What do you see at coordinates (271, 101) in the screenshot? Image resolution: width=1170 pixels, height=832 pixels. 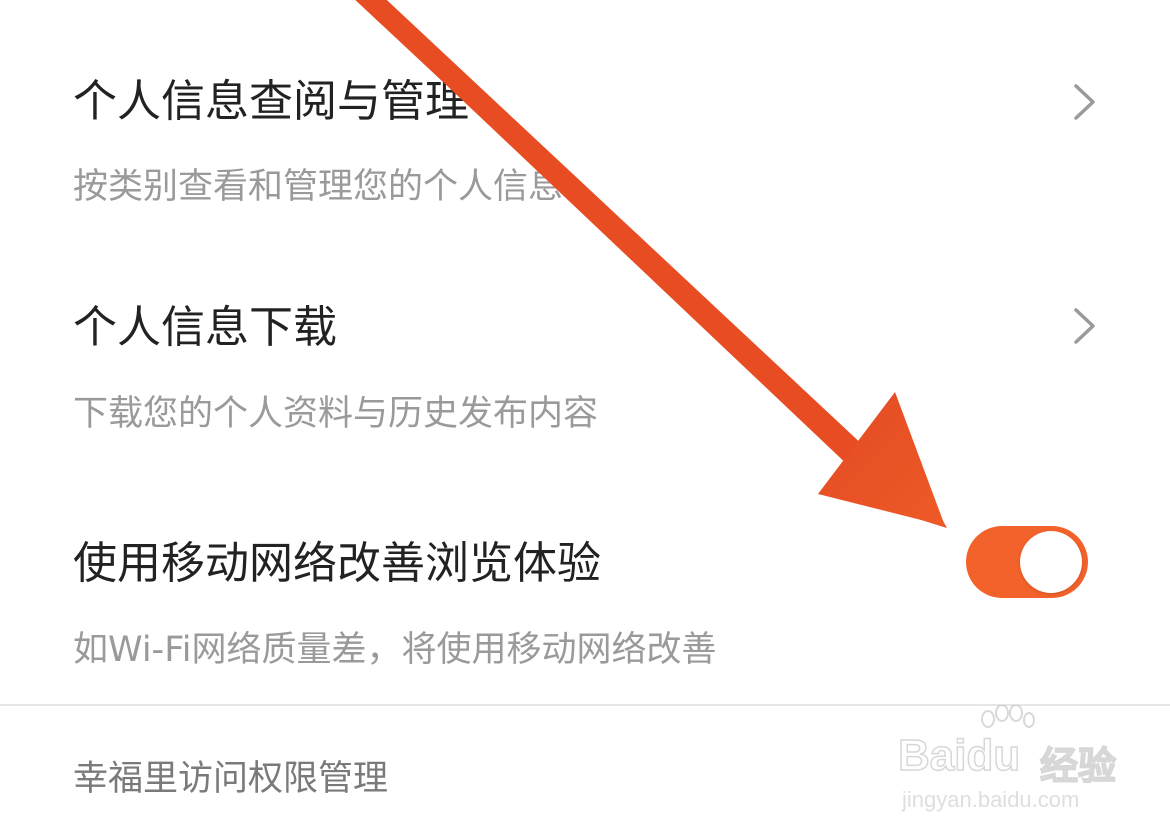 I see `setting-title: 个人信息查阅与管理` at bounding box center [271, 101].